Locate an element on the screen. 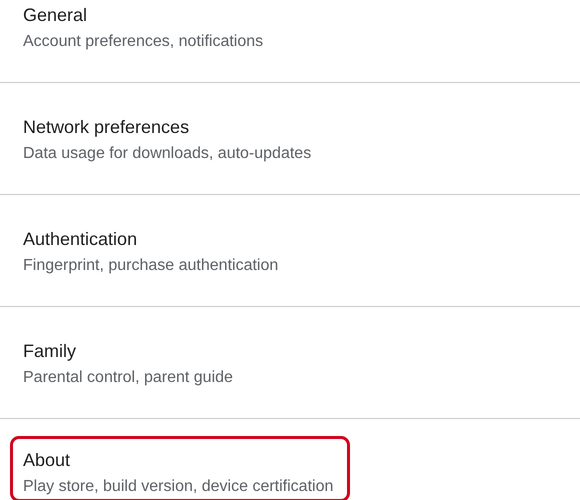 Image resolution: width=580 pixels, height=500 pixels. setting-description: Account preferences, notifications is located at coordinates (143, 42).